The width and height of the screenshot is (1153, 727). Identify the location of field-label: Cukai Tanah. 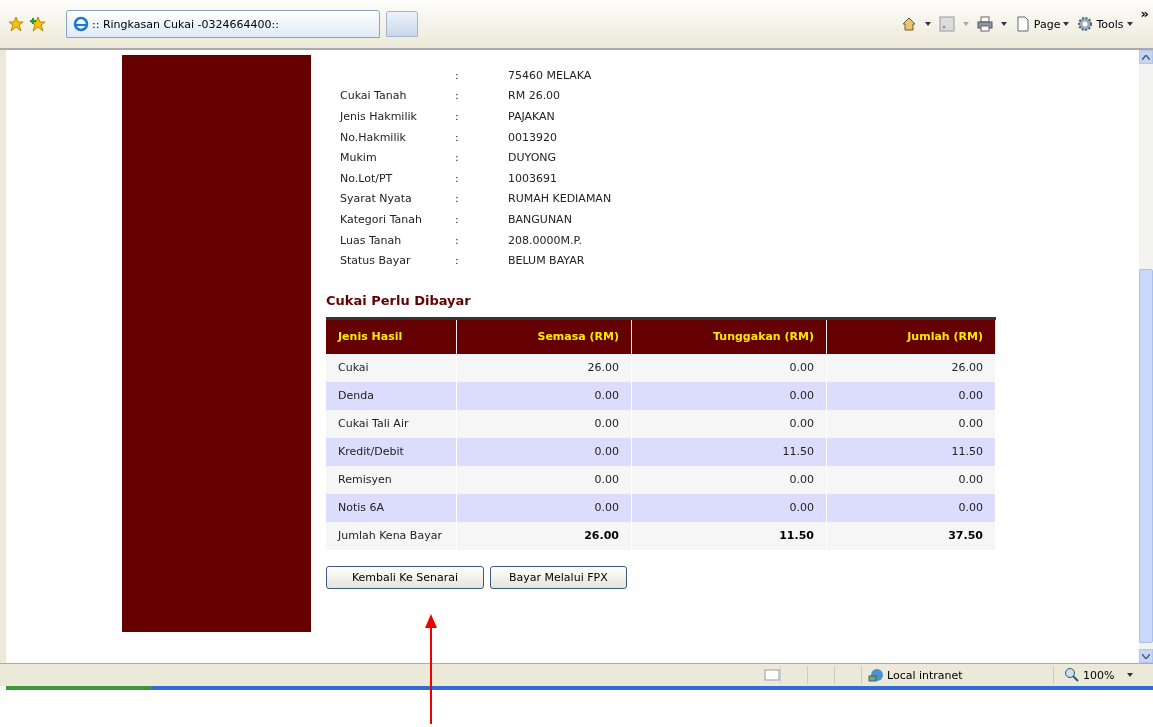
(373, 96).